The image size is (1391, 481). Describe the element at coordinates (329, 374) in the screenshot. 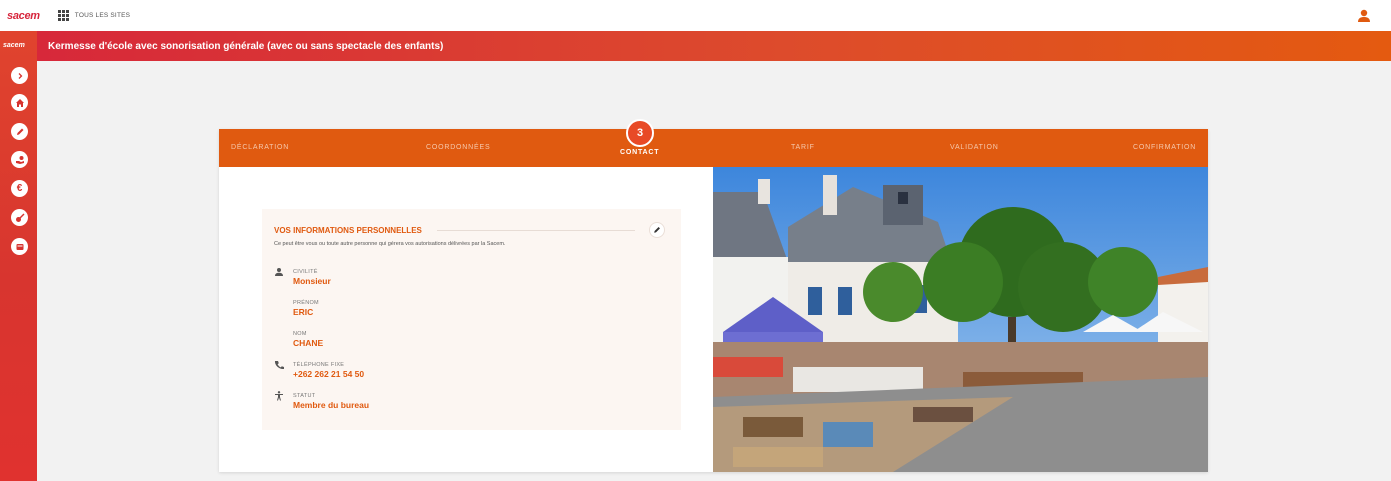

I see `field-value: +262 262 21 54 50` at that location.